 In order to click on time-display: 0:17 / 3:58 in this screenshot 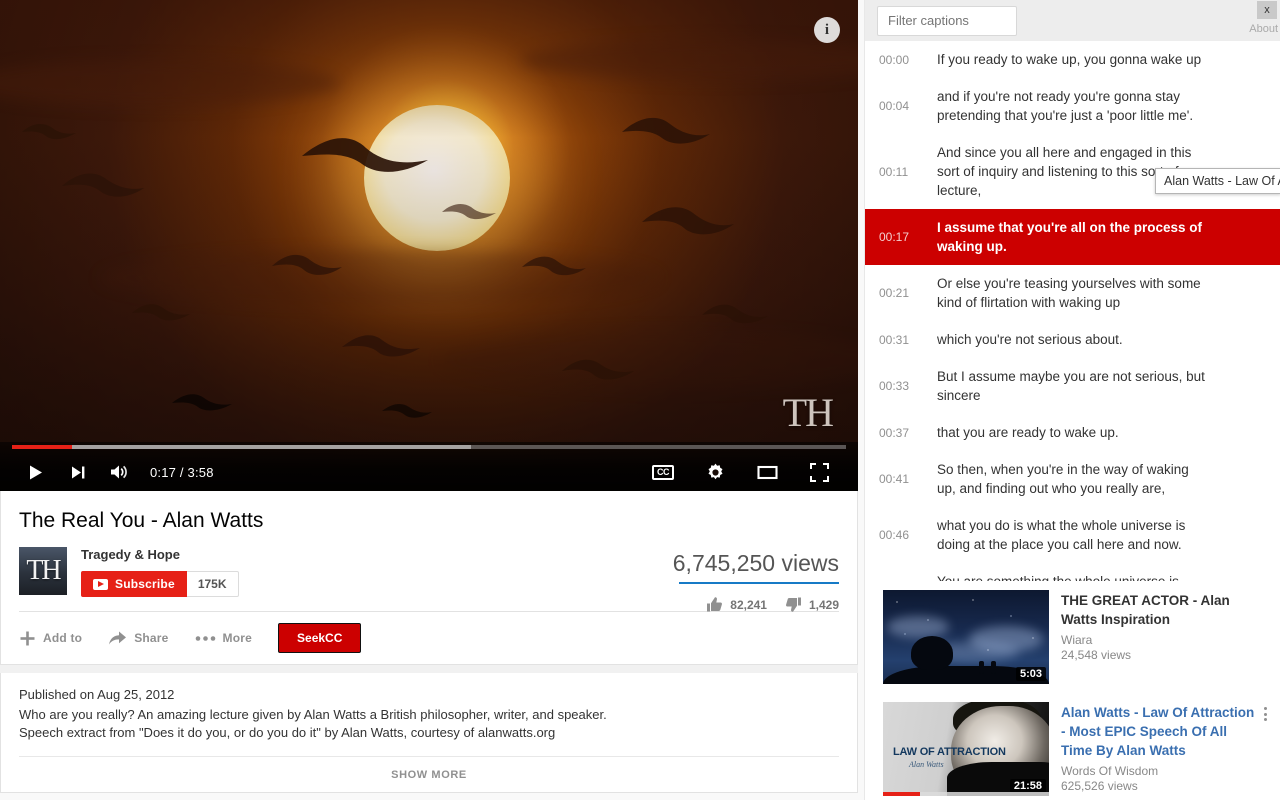, I will do `click(182, 472)`.